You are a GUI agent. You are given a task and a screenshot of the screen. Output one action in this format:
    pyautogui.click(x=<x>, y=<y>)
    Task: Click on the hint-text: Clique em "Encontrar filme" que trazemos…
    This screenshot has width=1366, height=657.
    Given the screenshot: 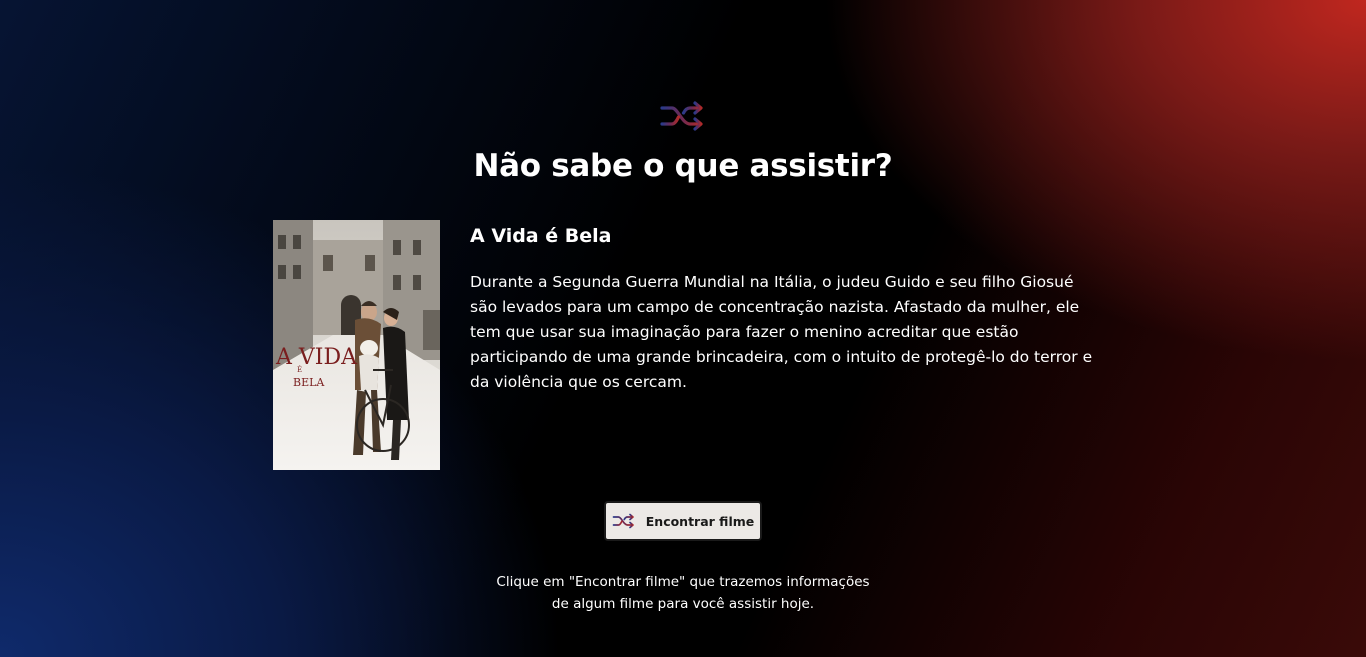 What is the action you would take?
    pyautogui.click(x=683, y=593)
    